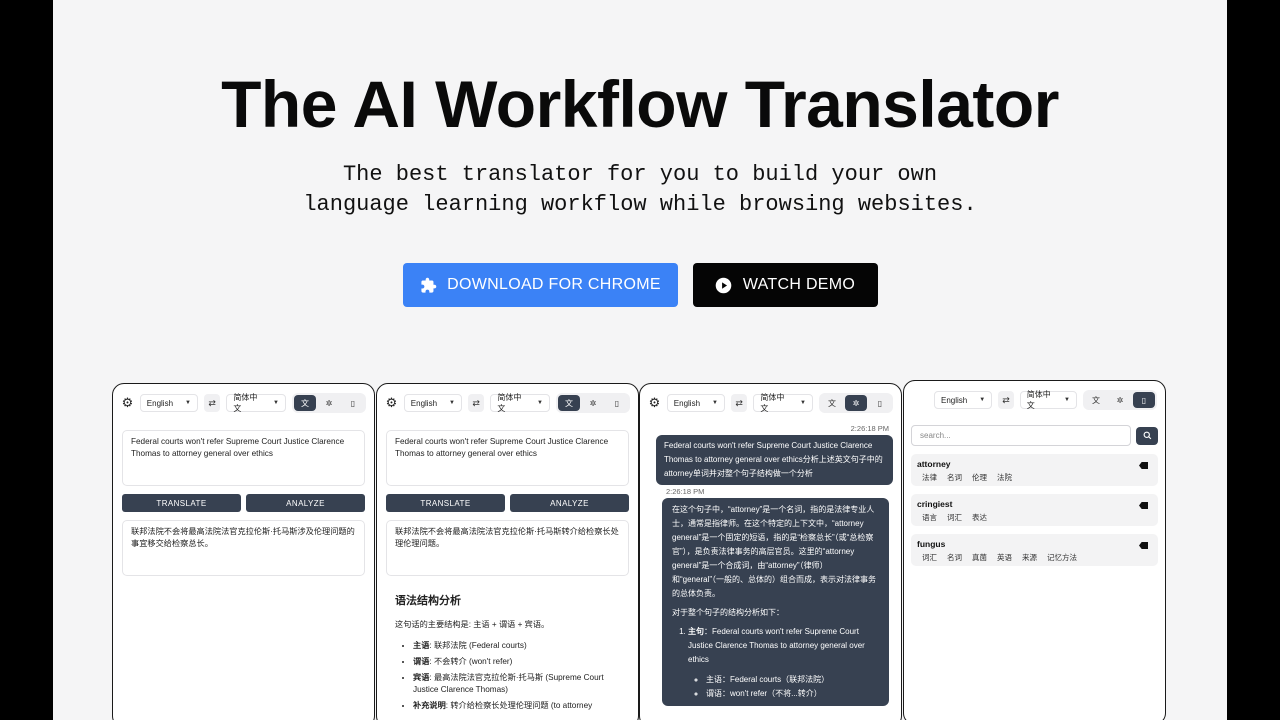 This screenshot has width=1280, height=720. Describe the element at coordinates (421, 661) in the screenshot. I see `item-label: 谓语` at that location.